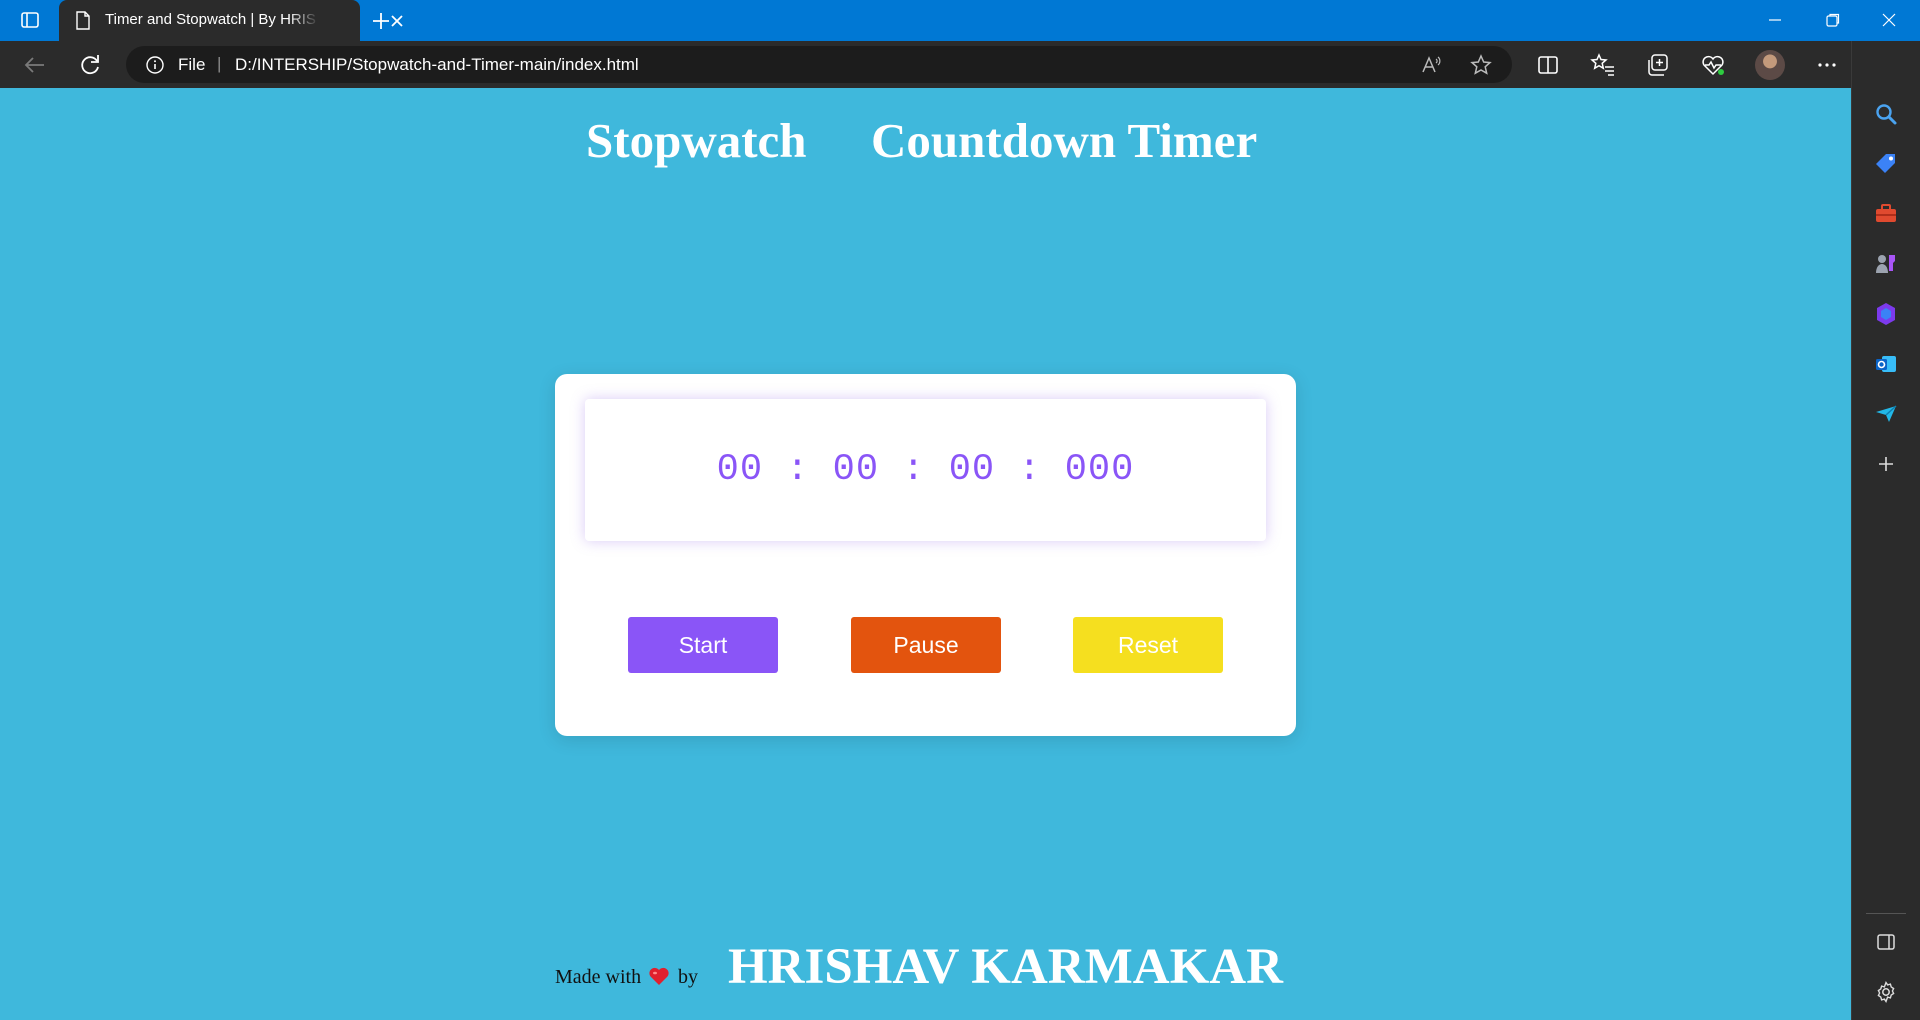  Describe the element at coordinates (381, 21) in the screenshot. I see `plus-icon` at that location.